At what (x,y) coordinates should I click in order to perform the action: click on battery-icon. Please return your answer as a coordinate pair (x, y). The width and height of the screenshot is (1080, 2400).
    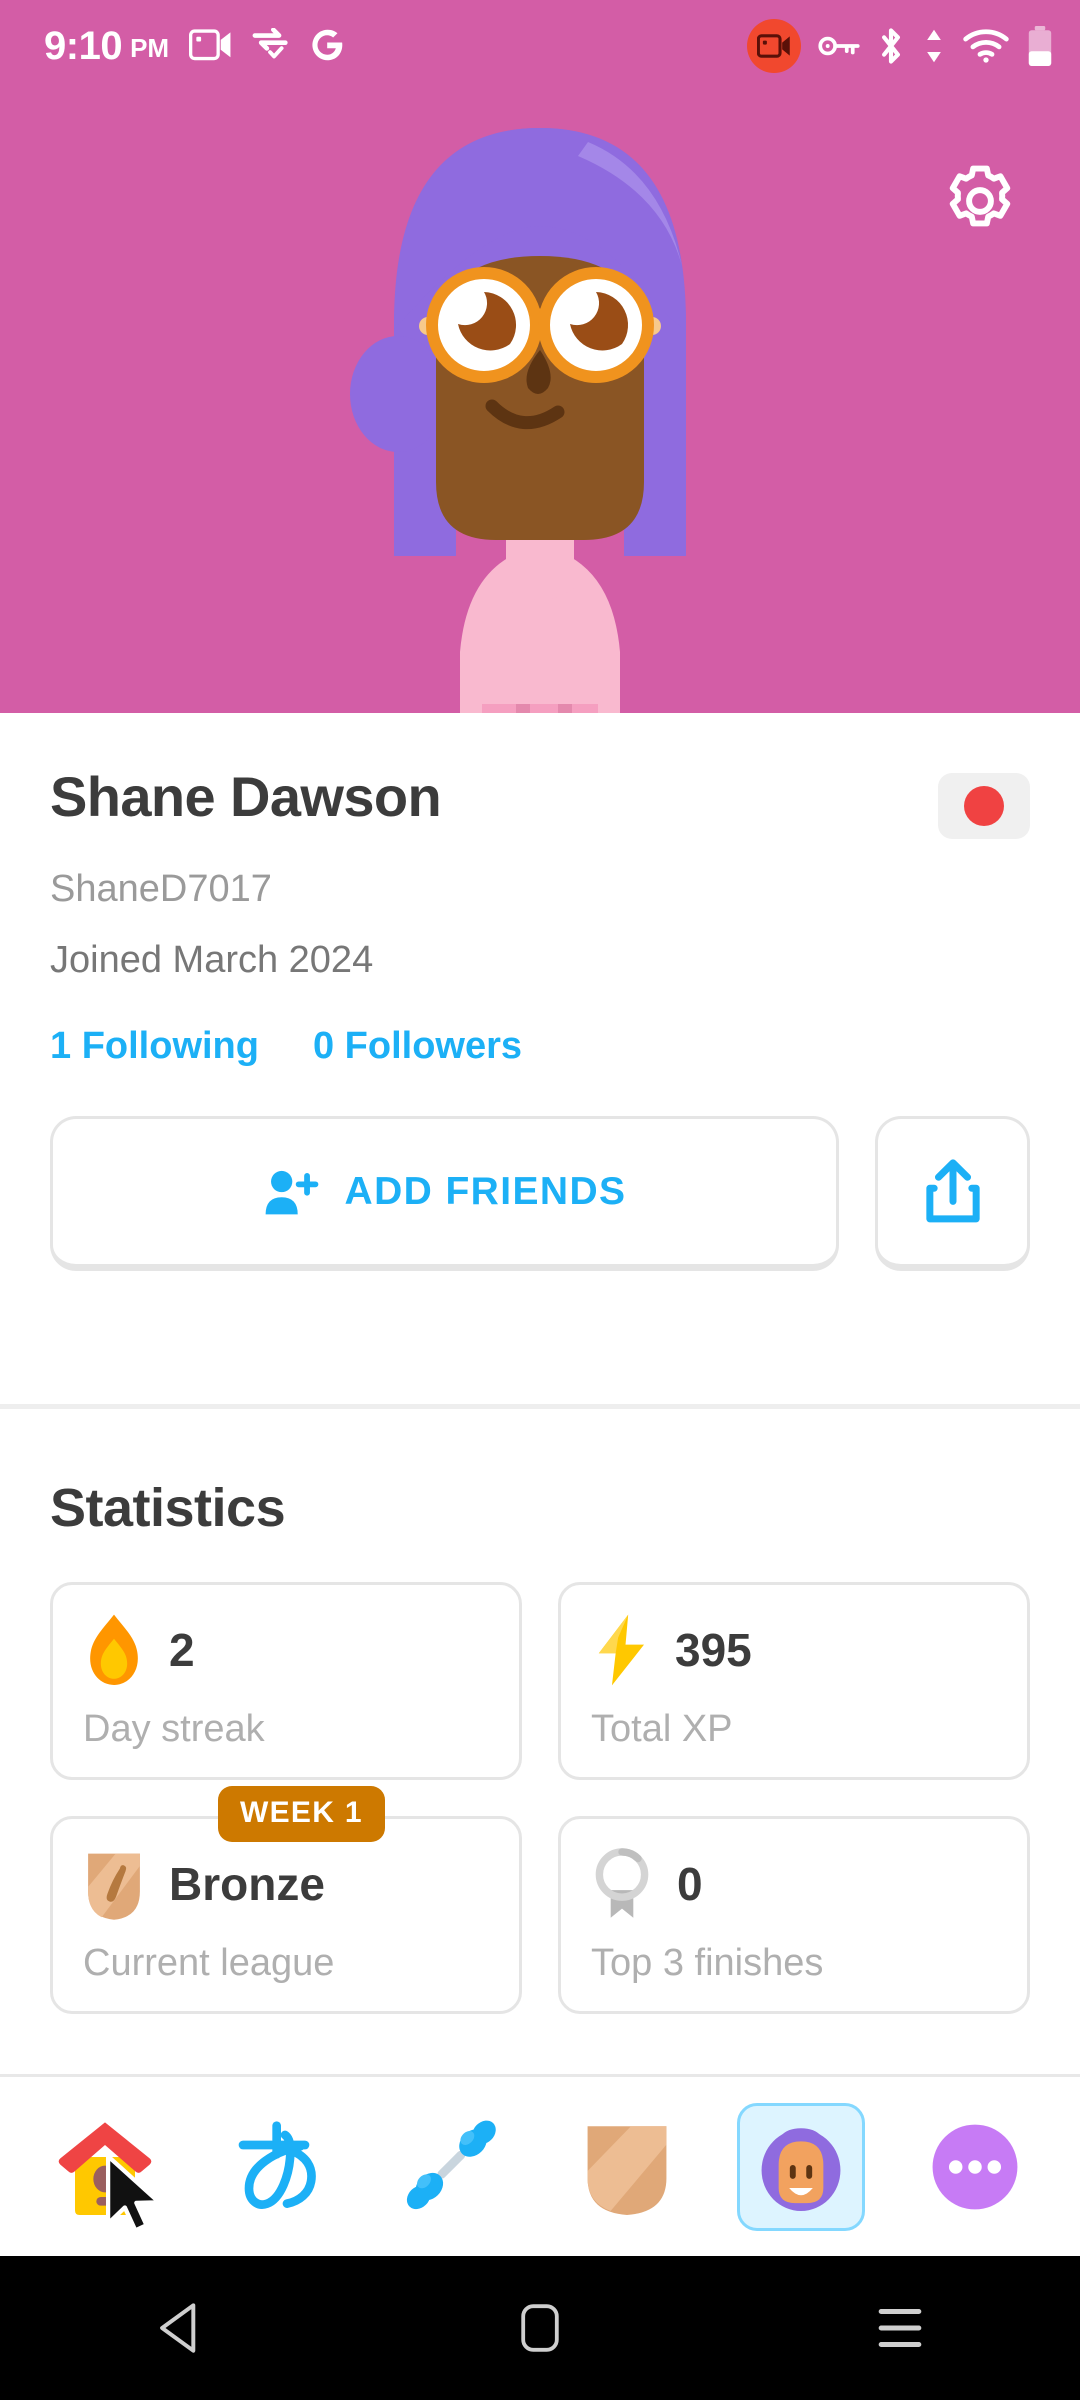
    Looking at the image, I should click on (1040, 46).